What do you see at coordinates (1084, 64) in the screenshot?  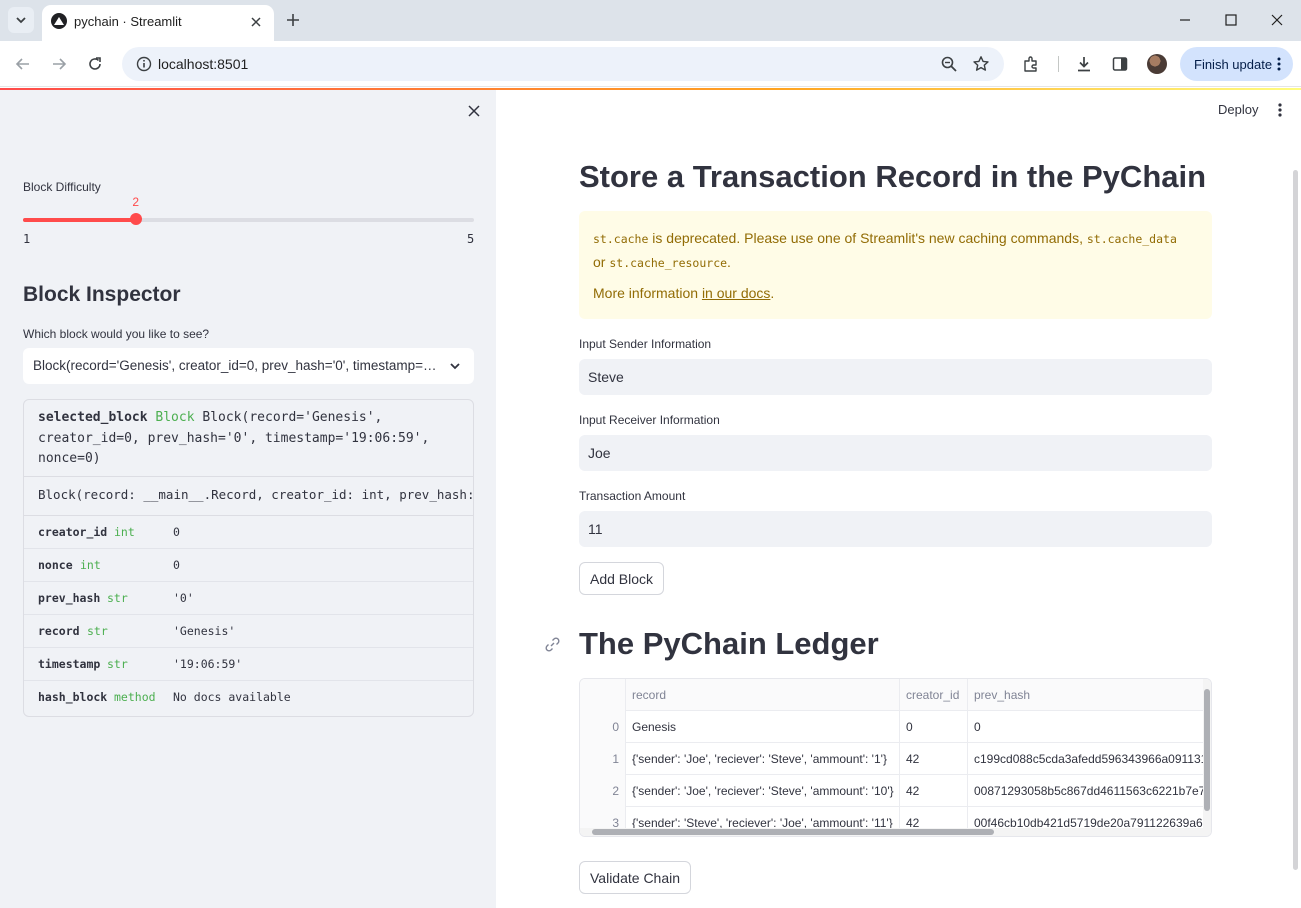 I see `download-icon` at bounding box center [1084, 64].